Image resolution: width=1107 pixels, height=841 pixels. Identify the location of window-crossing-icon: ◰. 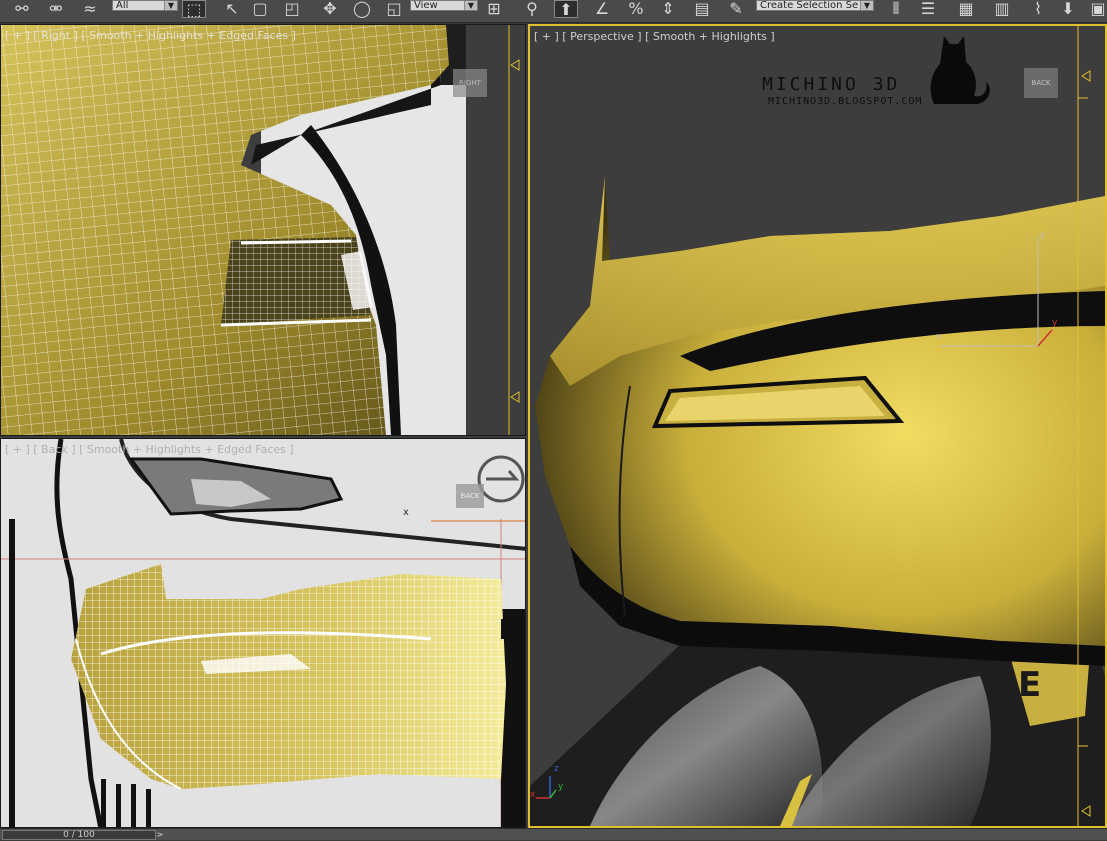
(292, 9).